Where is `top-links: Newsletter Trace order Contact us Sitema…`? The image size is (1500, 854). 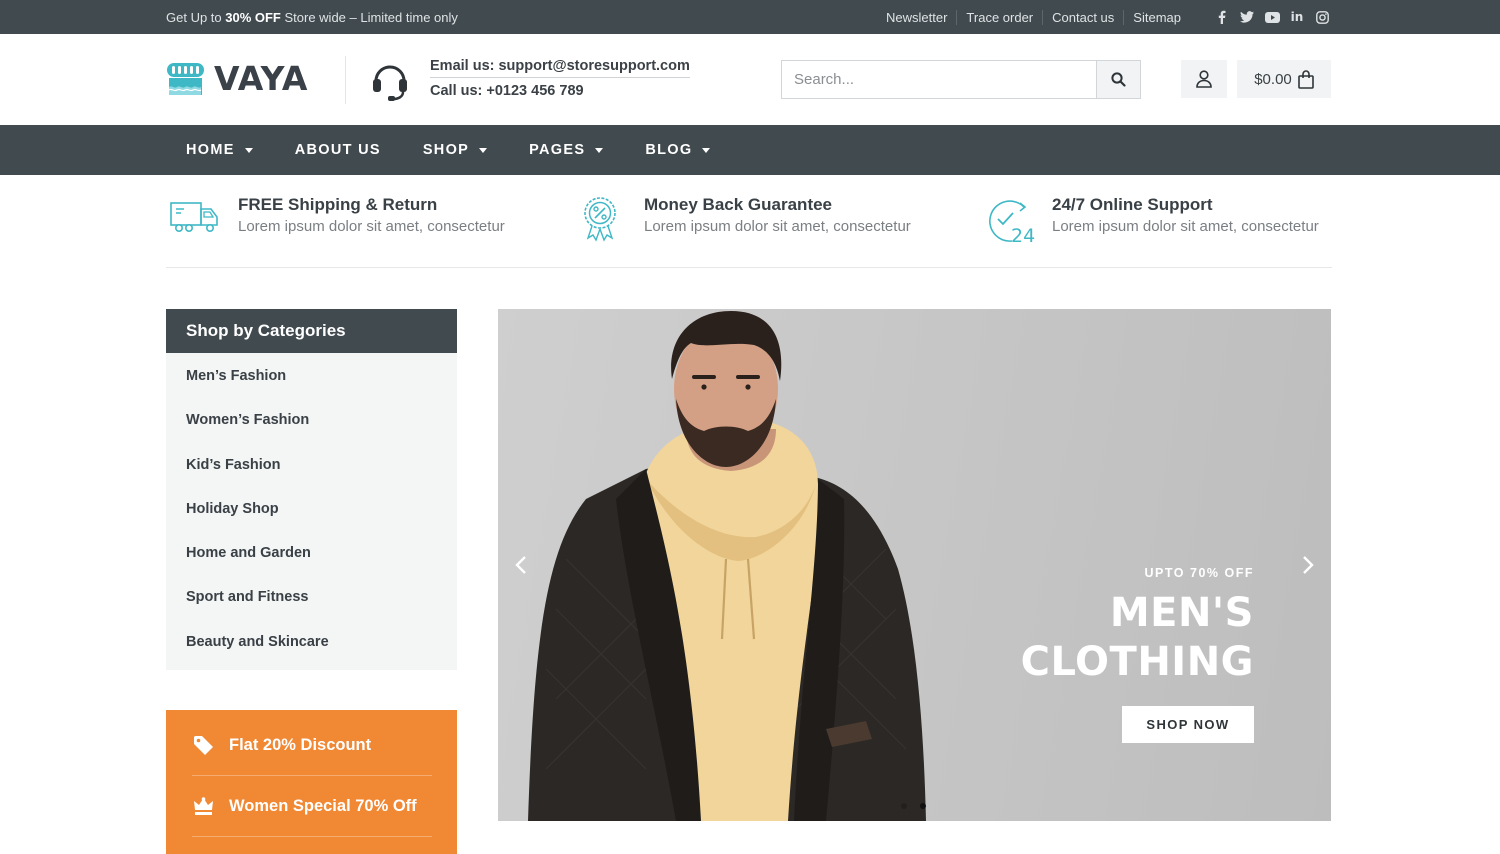
top-links: Newsletter Trace order Contact us Sitema… is located at coordinates (1033, 17).